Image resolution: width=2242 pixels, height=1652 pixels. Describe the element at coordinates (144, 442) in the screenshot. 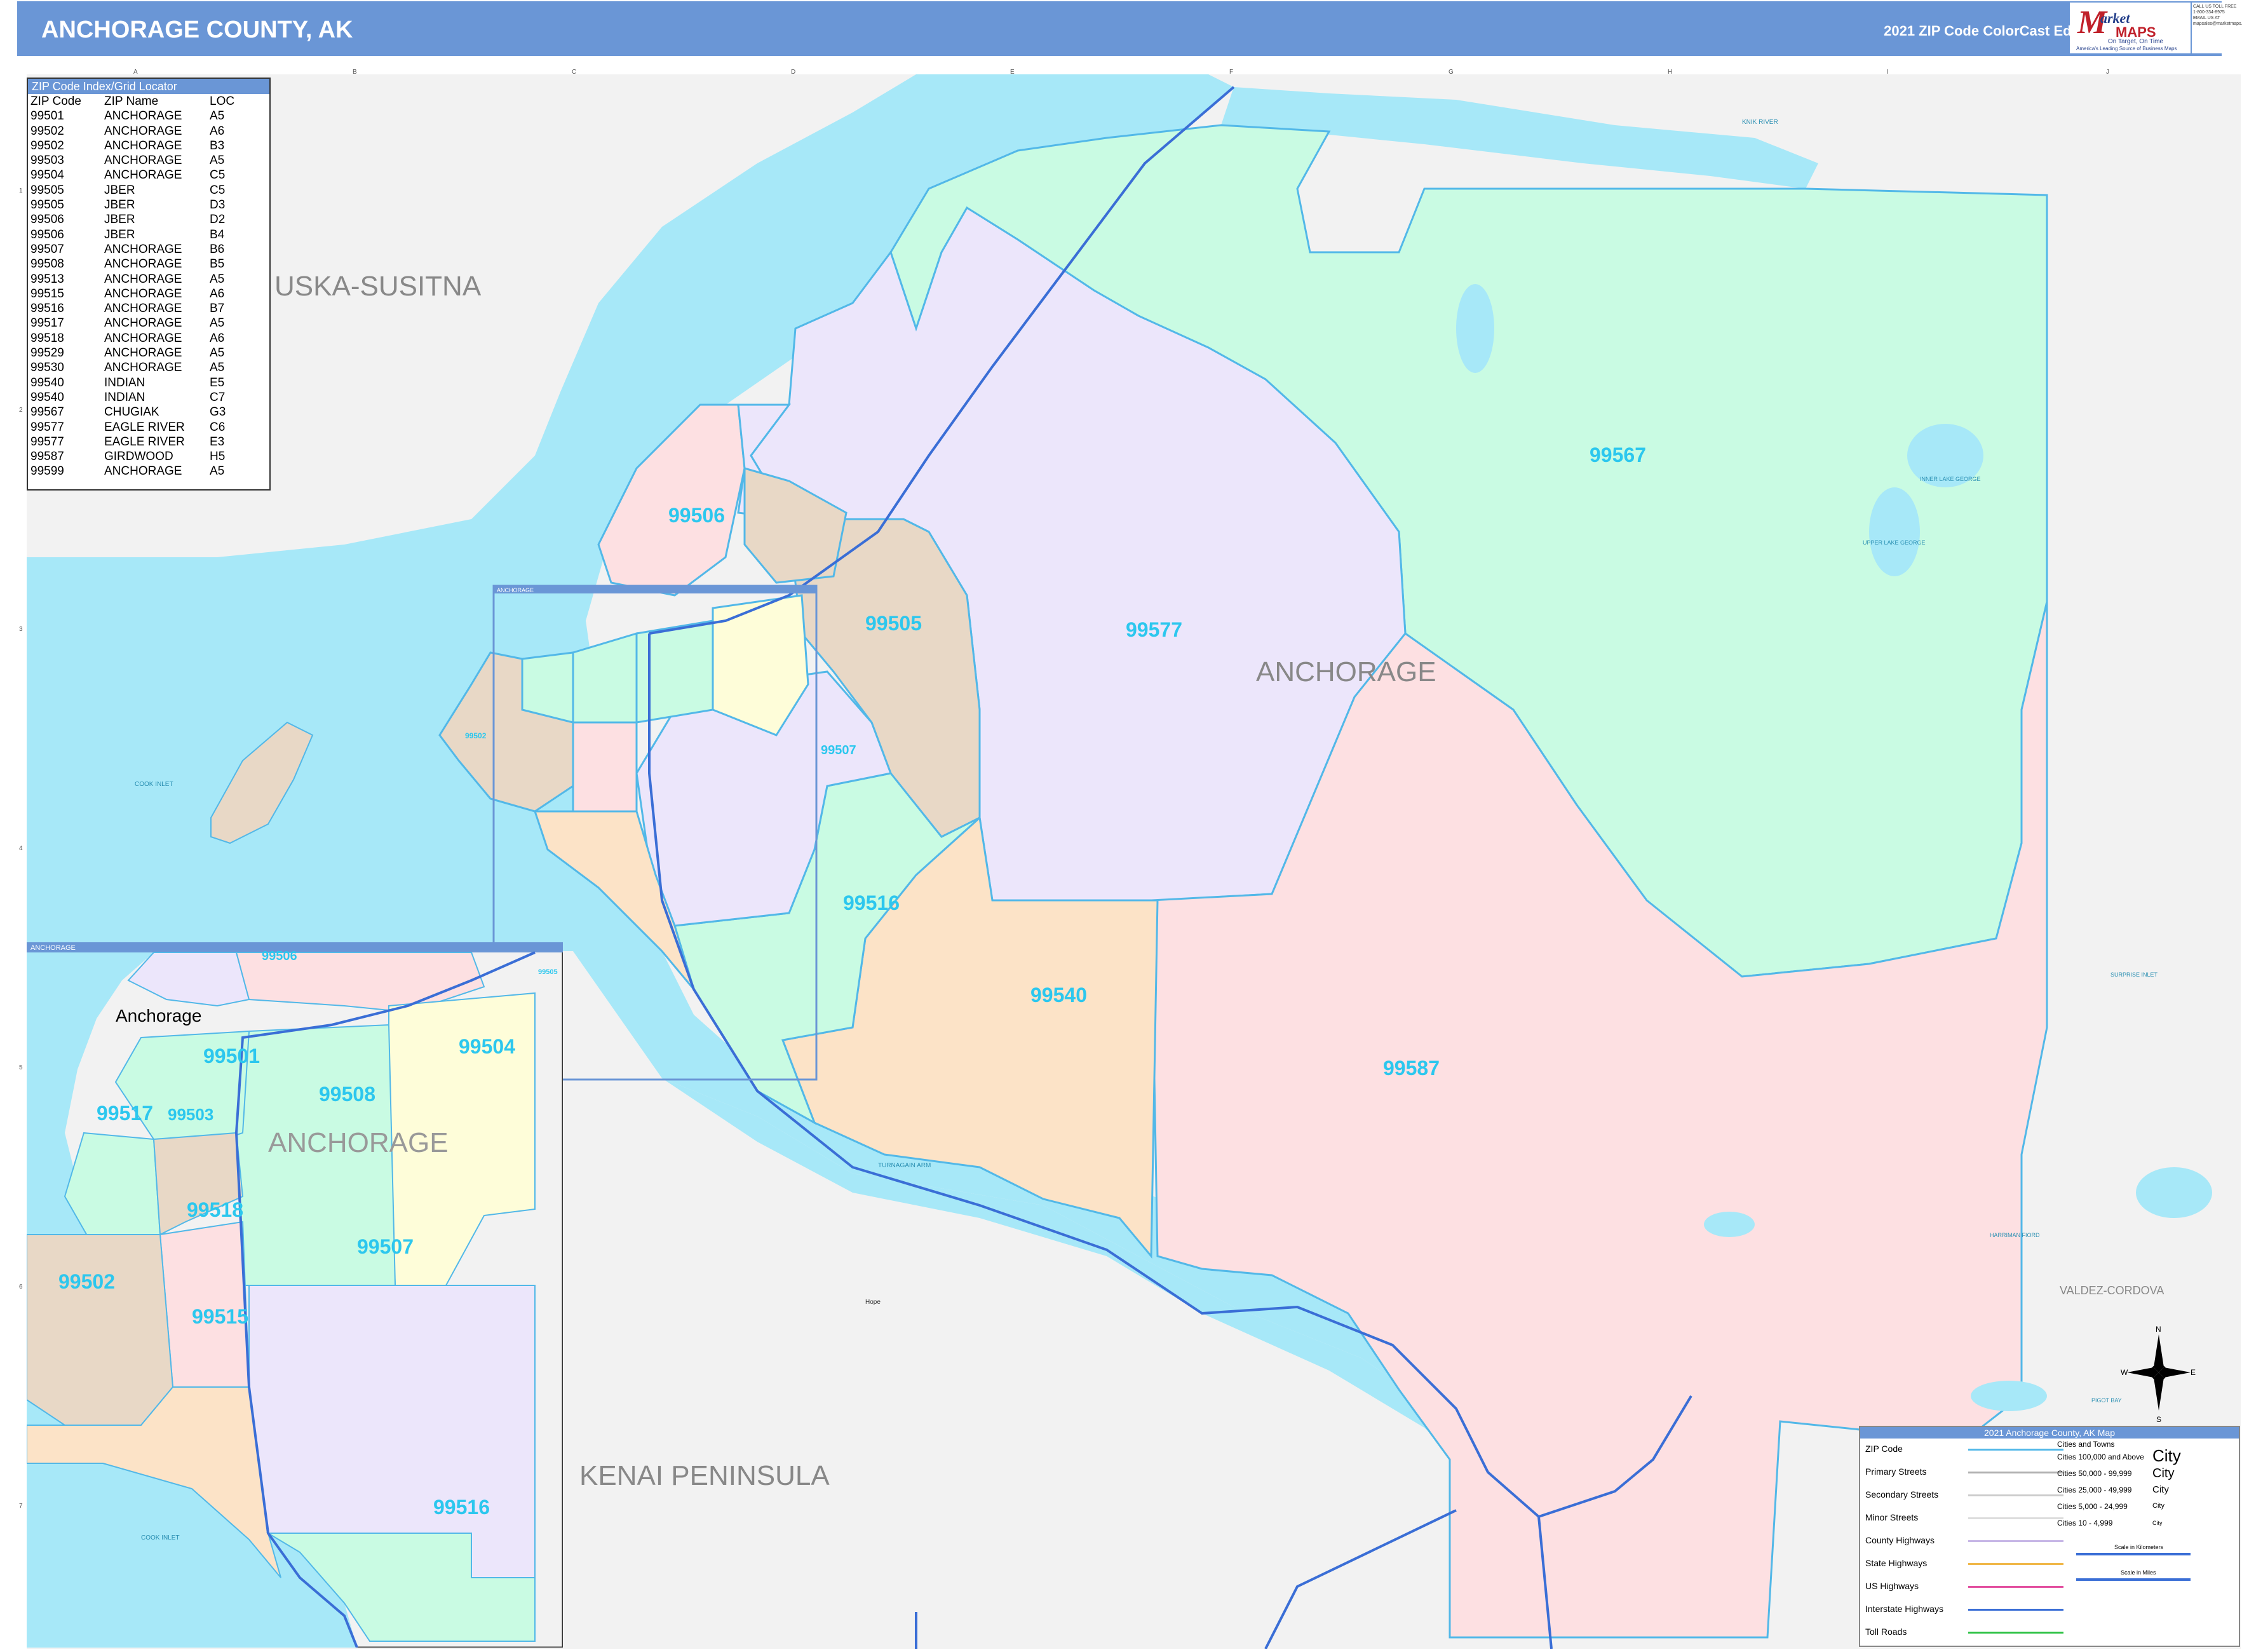

I see `name-cell: EAGLE RIVER` at that location.